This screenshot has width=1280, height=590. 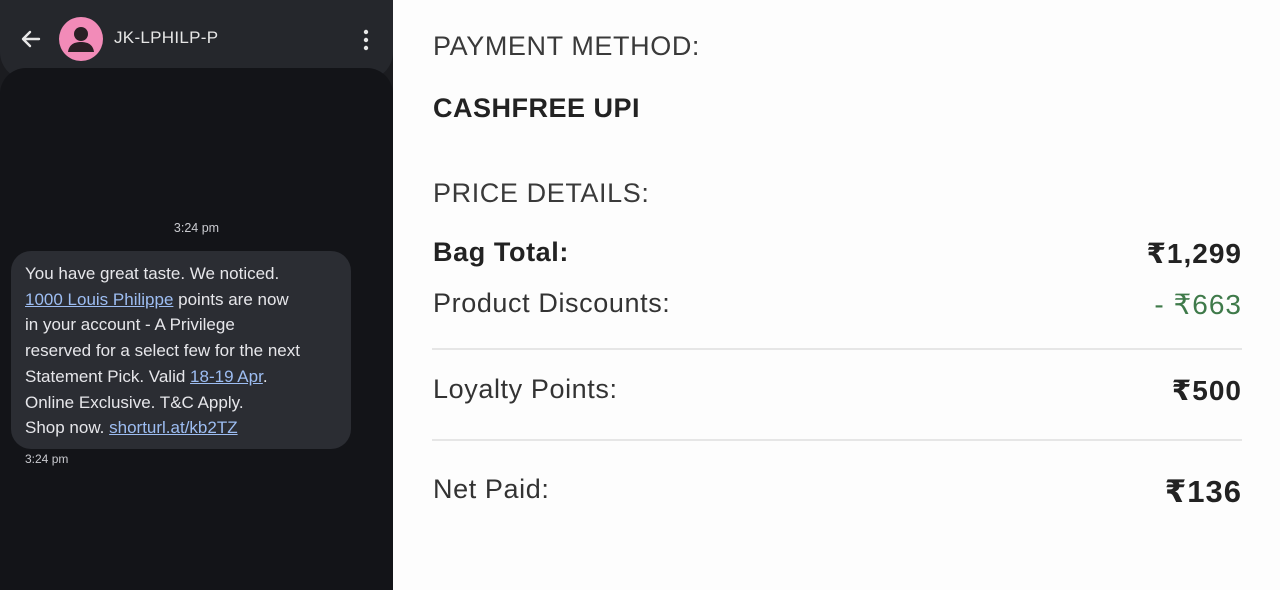 I want to click on message-line: Statement Pick. Valid 18-19 Apr., so click(x=181, y=377).